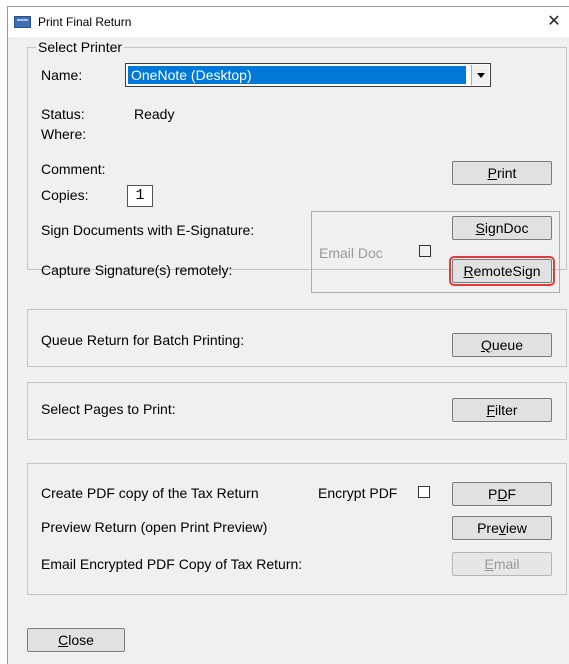 The height and width of the screenshot is (664, 569). Describe the element at coordinates (22, 22) in the screenshot. I see `app-icon` at that location.